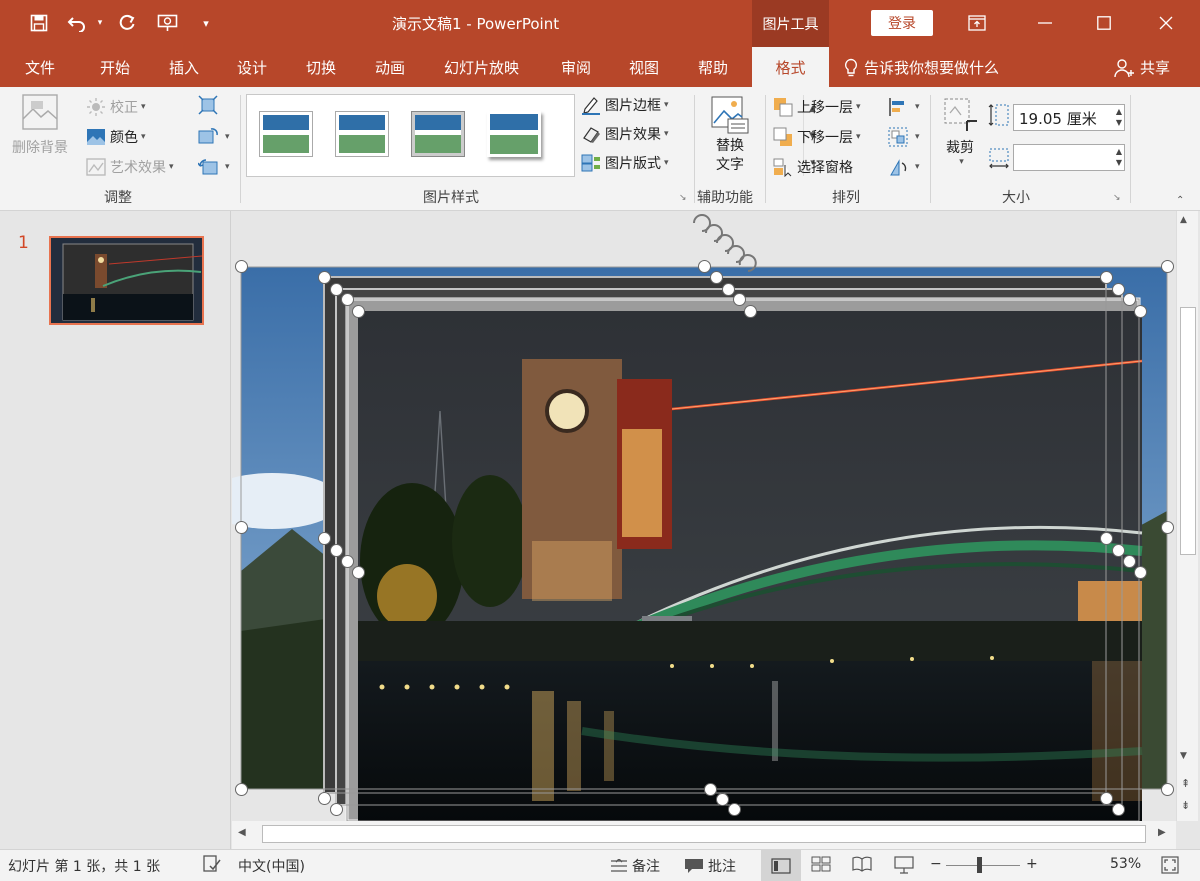 The height and width of the screenshot is (881, 1200). Describe the element at coordinates (576, 67) in the screenshot. I see `tab-review: 审阅` at that location.